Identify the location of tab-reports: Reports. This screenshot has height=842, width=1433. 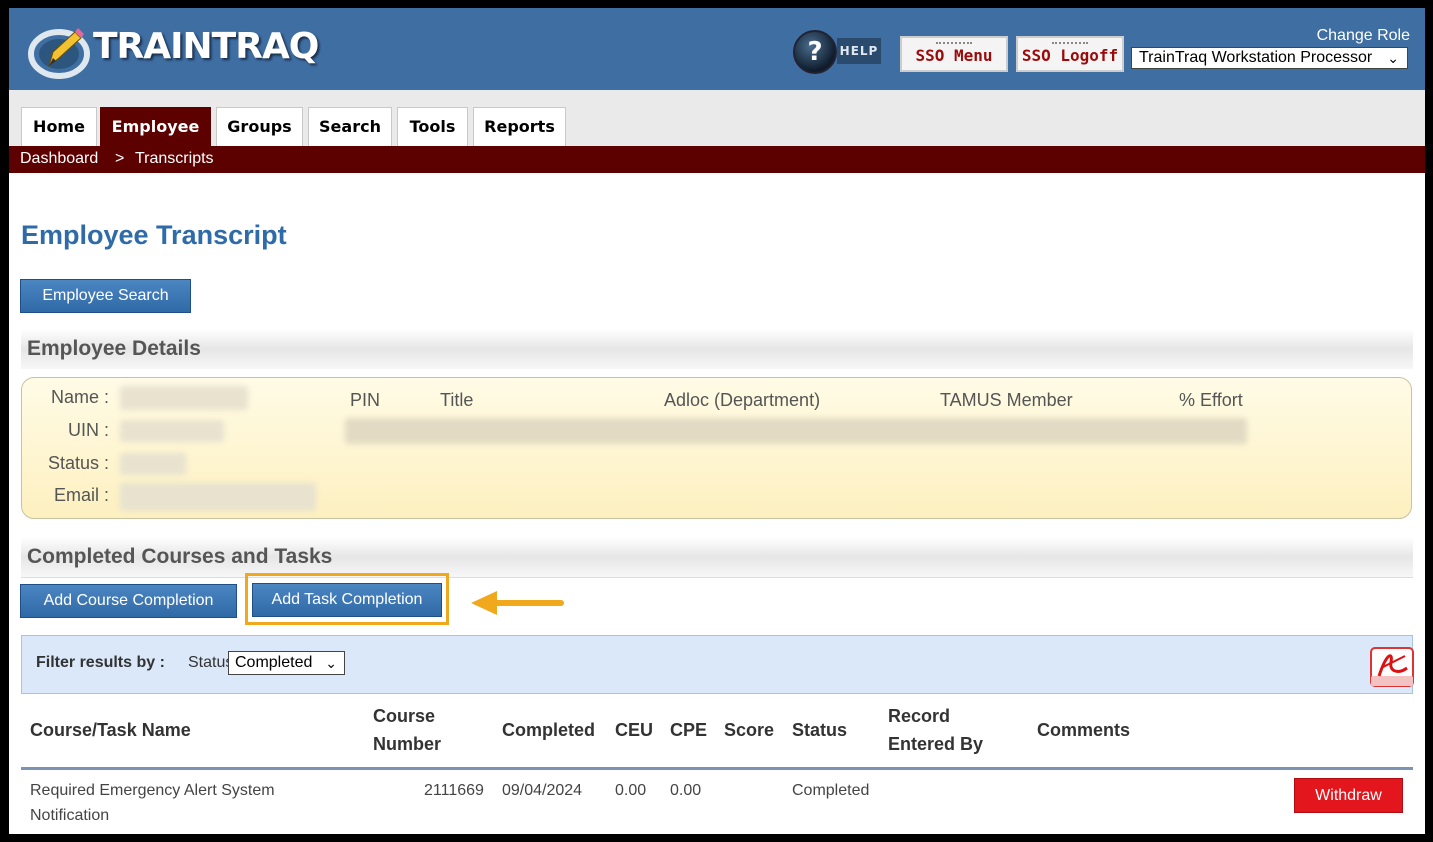
(519, 127).